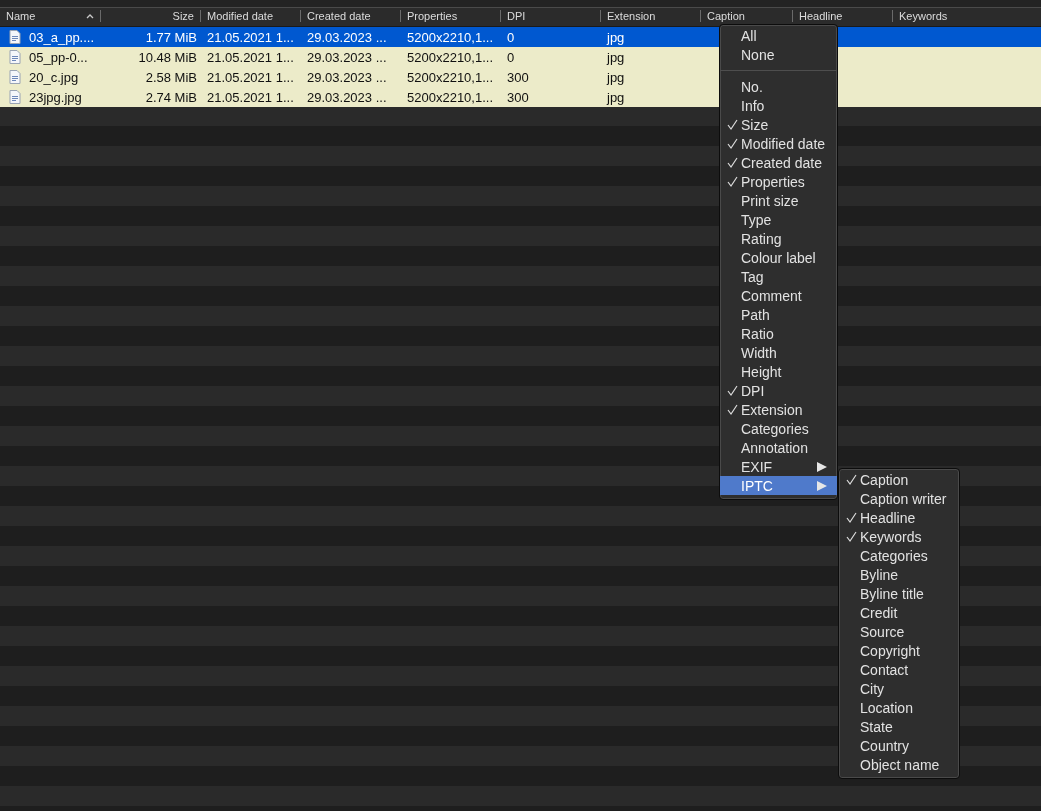  Describe the element at coordinates (778, 447) in the screenshot. I see `menu-item: Annotation` at that location.